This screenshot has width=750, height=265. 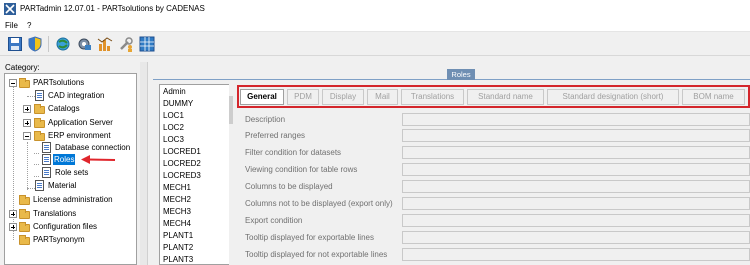 I want to click on tooltip-exportable-field, so click(x=576, y=237).